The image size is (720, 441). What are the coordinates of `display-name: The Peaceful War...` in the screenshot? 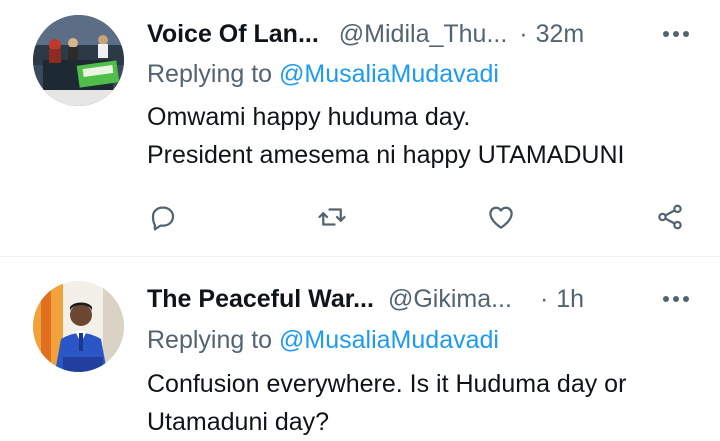 It's located at (260, 299).